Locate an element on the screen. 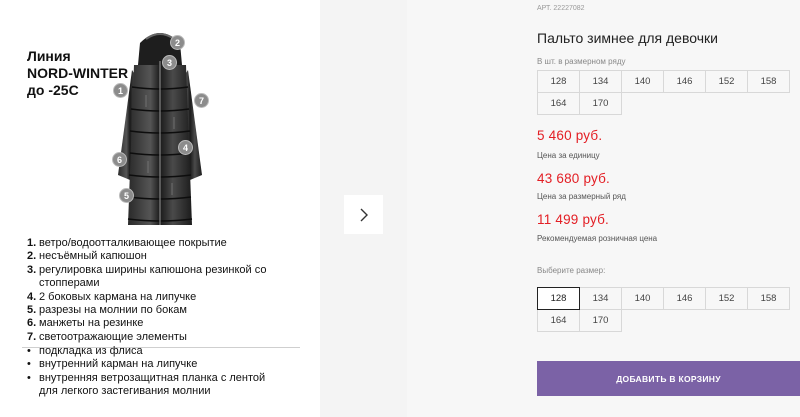 The width and height of the screenshot is (800, 417). size-option: 134 is located at coordinates (600, 298).